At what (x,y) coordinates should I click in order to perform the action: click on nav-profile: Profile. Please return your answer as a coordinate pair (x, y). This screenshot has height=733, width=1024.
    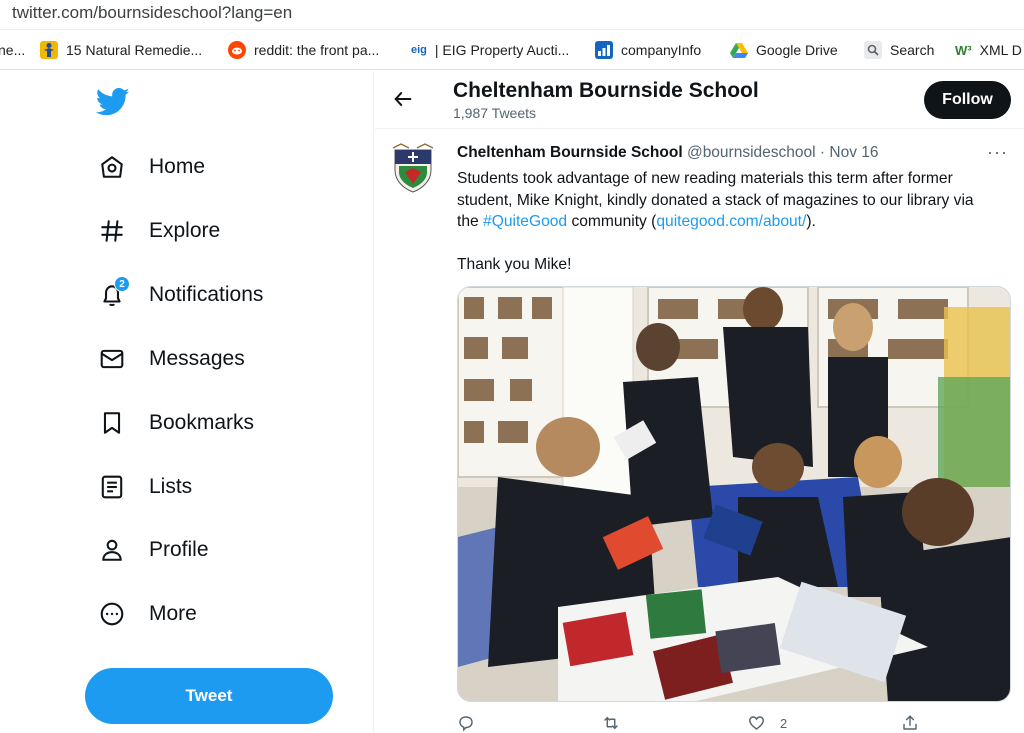
    Looking at the image, I should click on (152, 550).